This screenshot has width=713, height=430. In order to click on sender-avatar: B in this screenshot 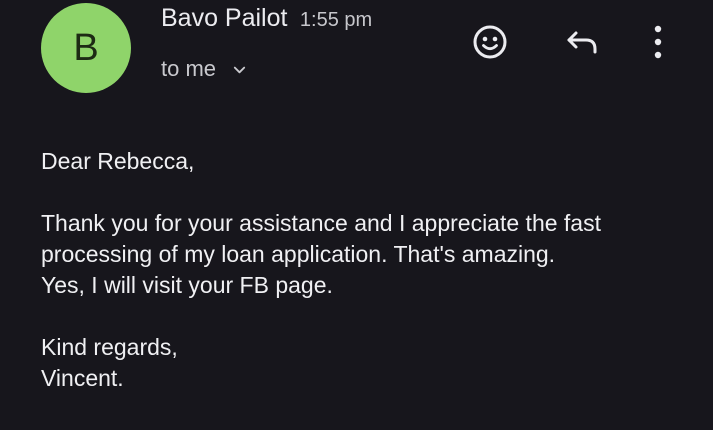, I will do `click(86, 48)`.